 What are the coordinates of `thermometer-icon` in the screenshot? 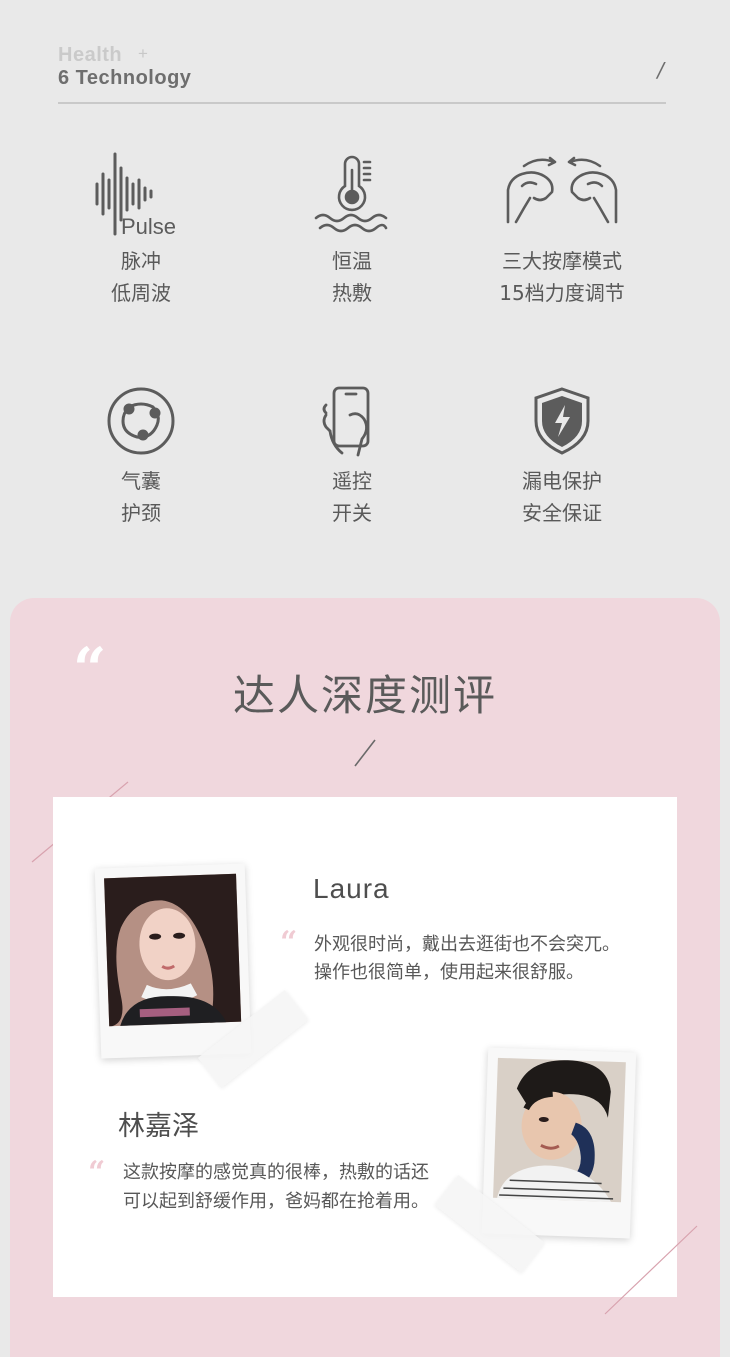 It's located at (351, 194).